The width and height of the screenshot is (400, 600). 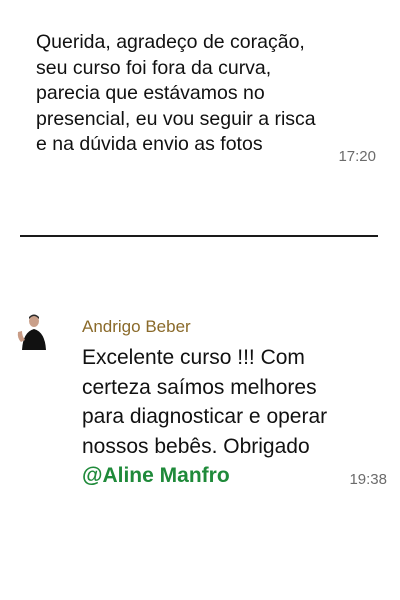 What do you see at coordinates (199, 236) in the screenshot?
I see `divider` at bounding box center [199, 236].